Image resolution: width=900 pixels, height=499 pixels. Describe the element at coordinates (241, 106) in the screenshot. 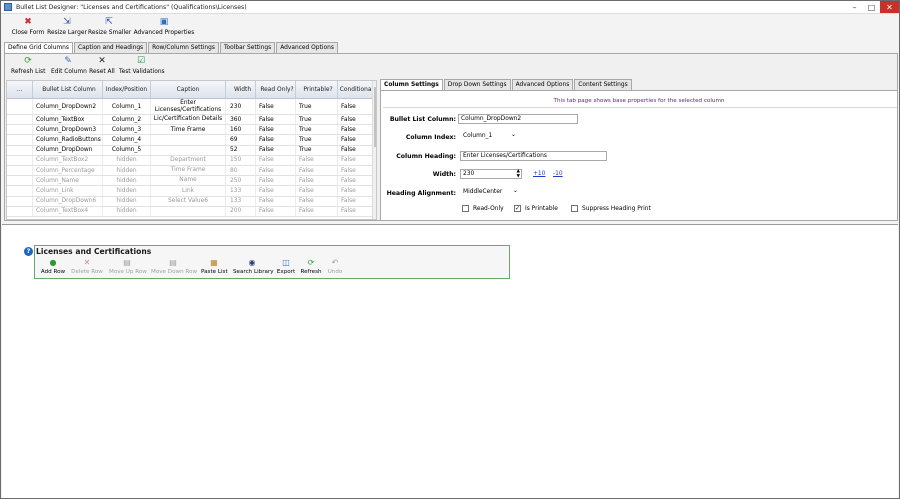

I see `table-cell: 230` at that location.